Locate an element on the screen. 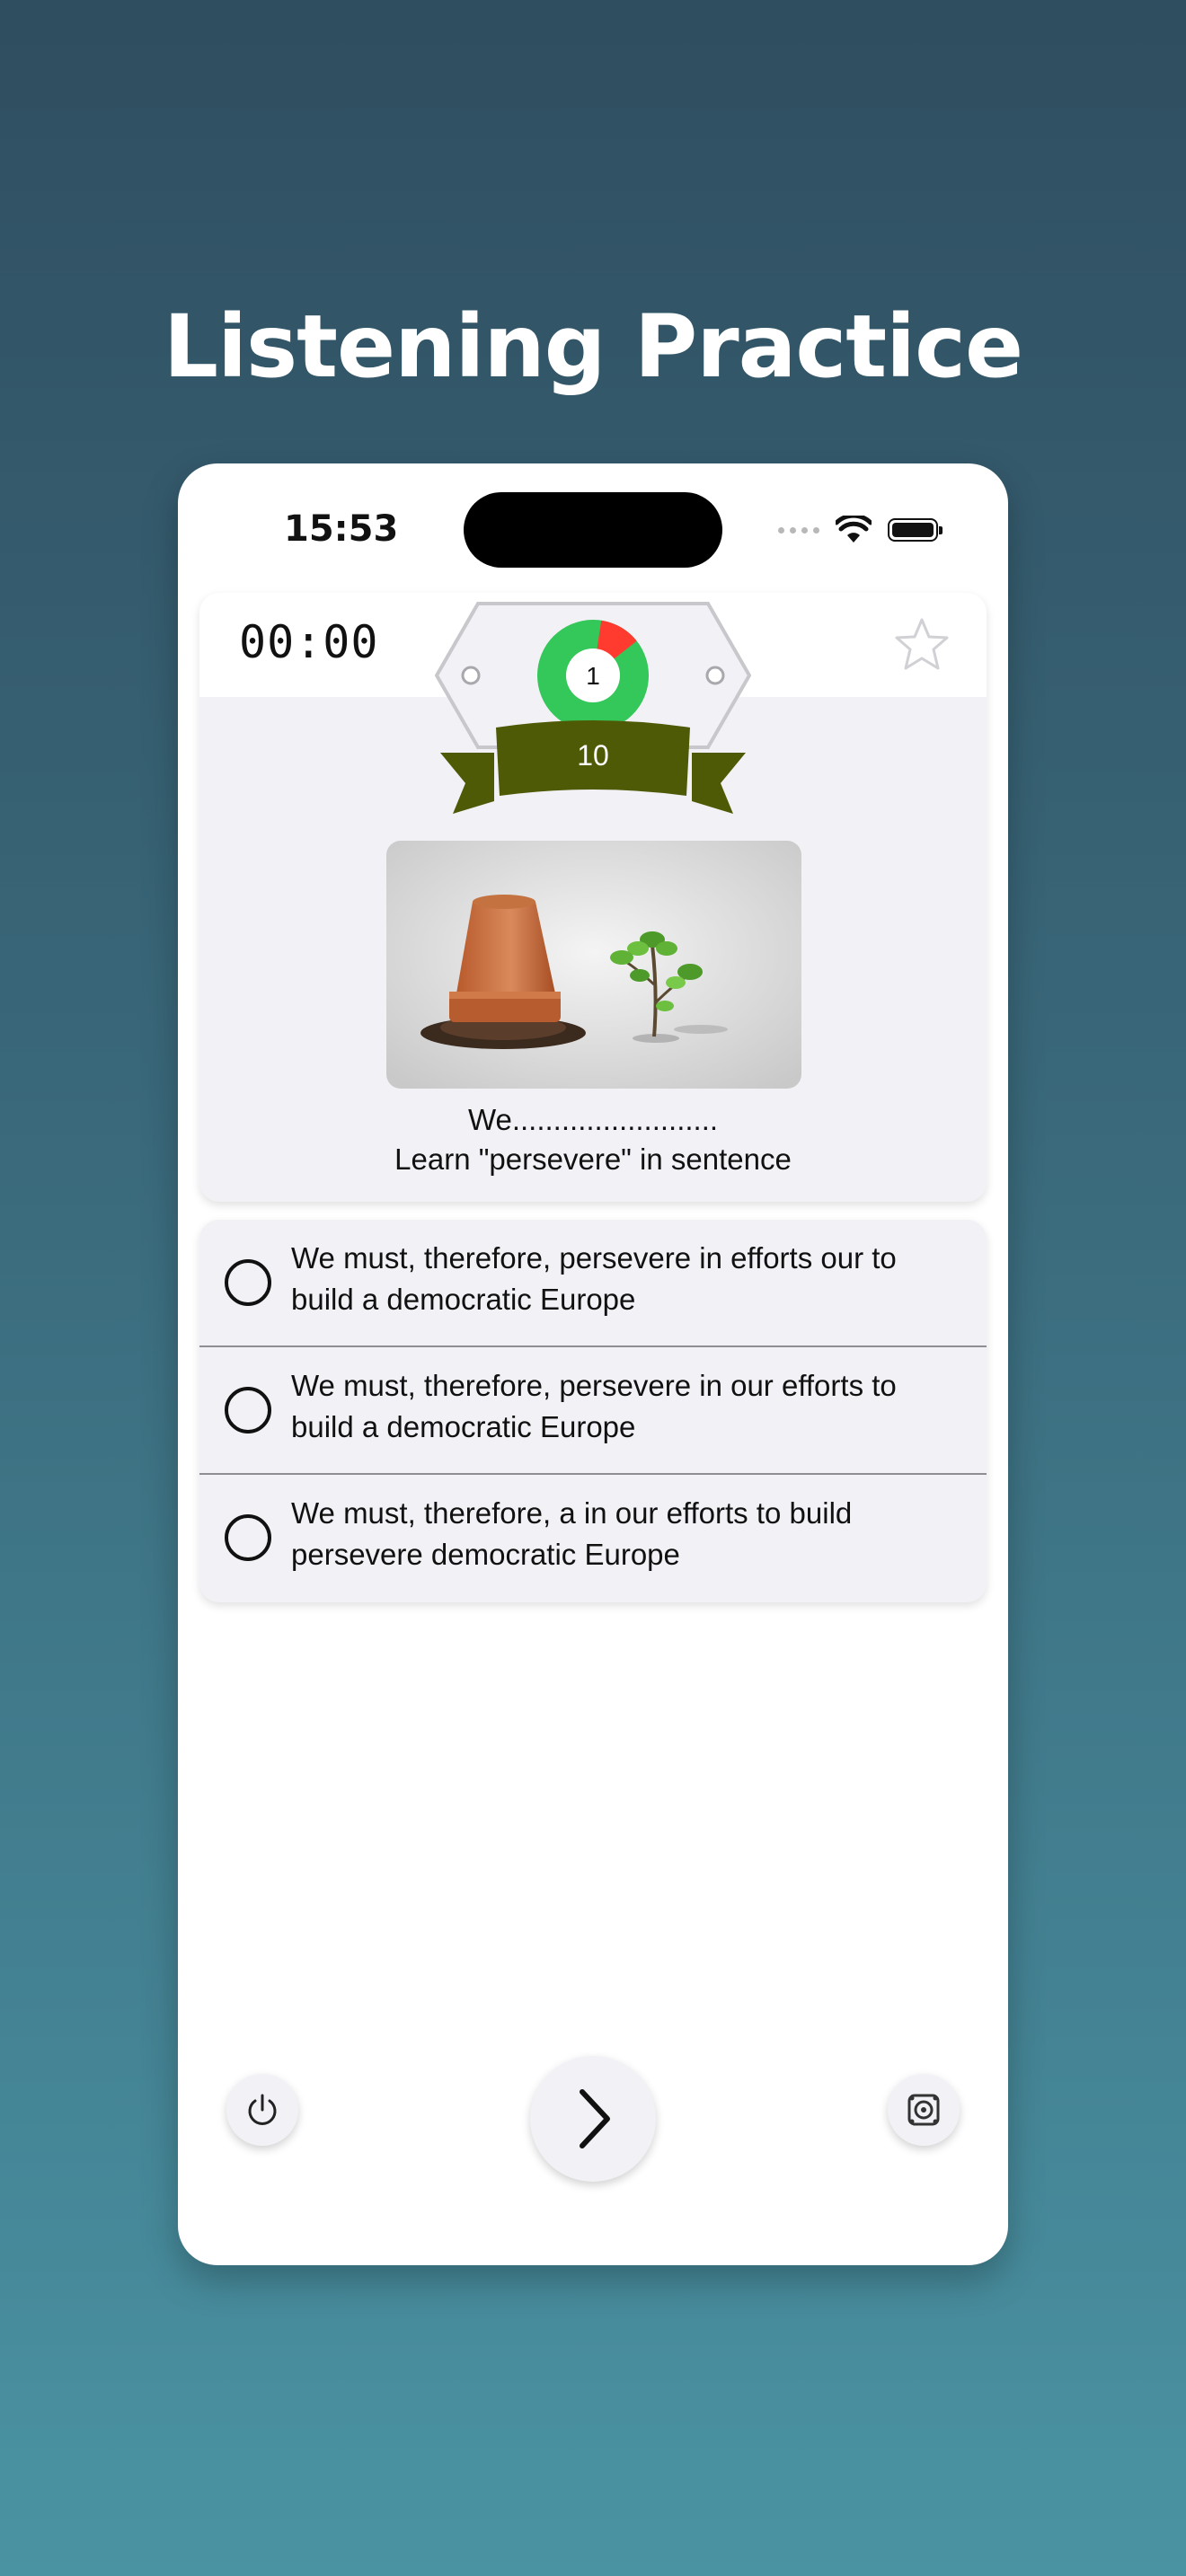  question-image is located at coordinates (593, 965).